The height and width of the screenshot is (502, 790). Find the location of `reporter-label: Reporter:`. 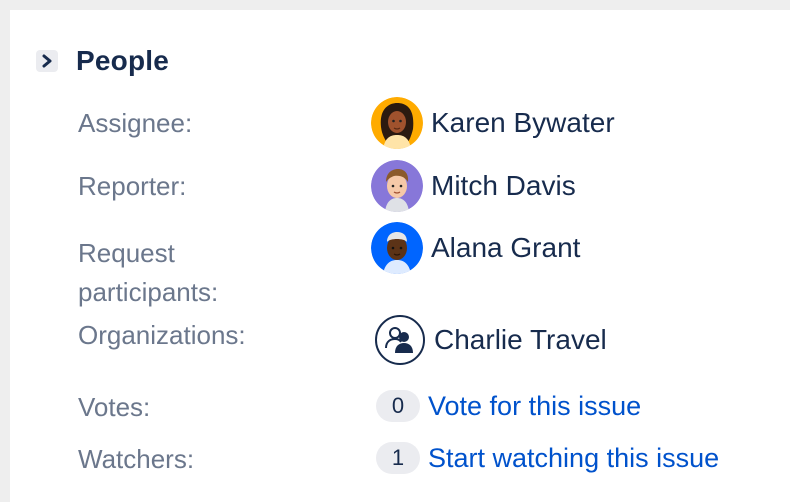

reporter-label: Reporter: is located at coordinates (132, 186).